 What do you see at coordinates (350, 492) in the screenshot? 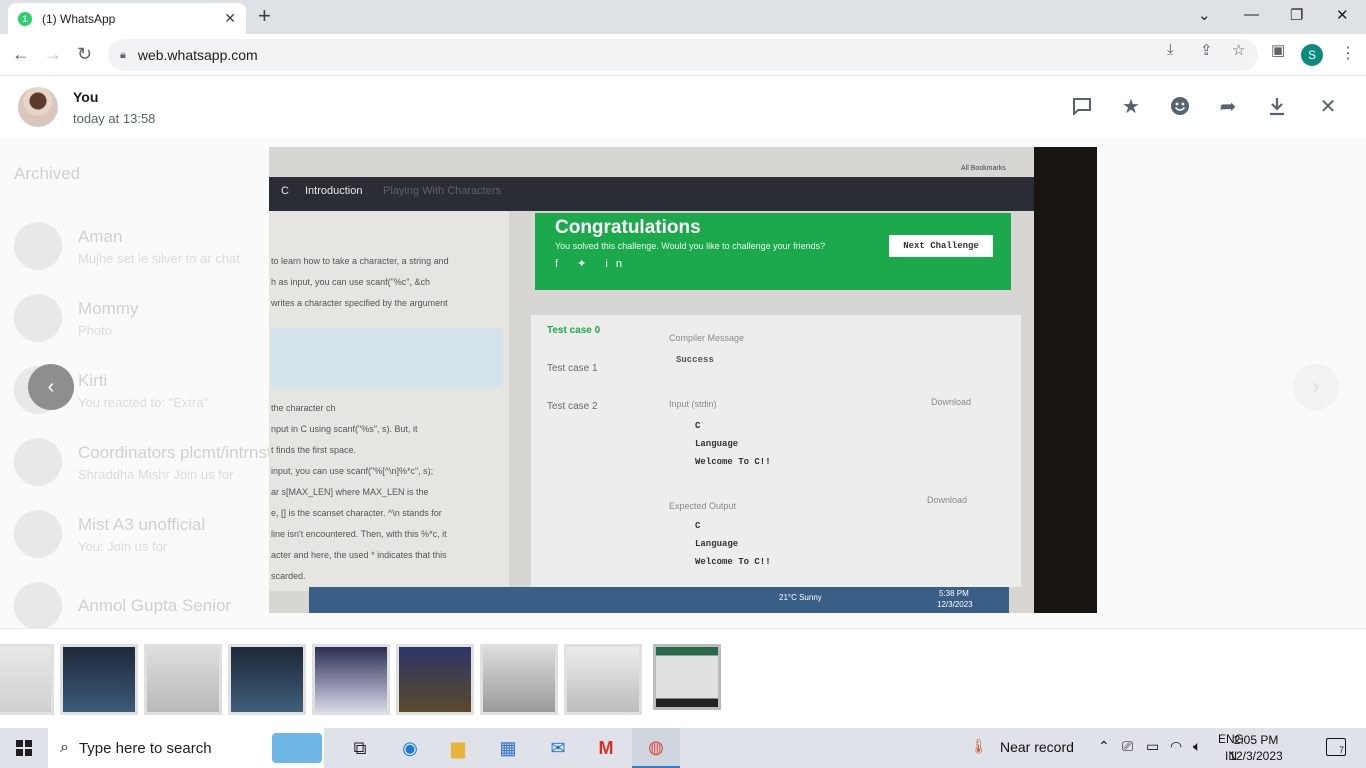
I see `lesson-line: ar s[MAX_LEN] where MAX_LEN is the` at bounding box center [350, 492].